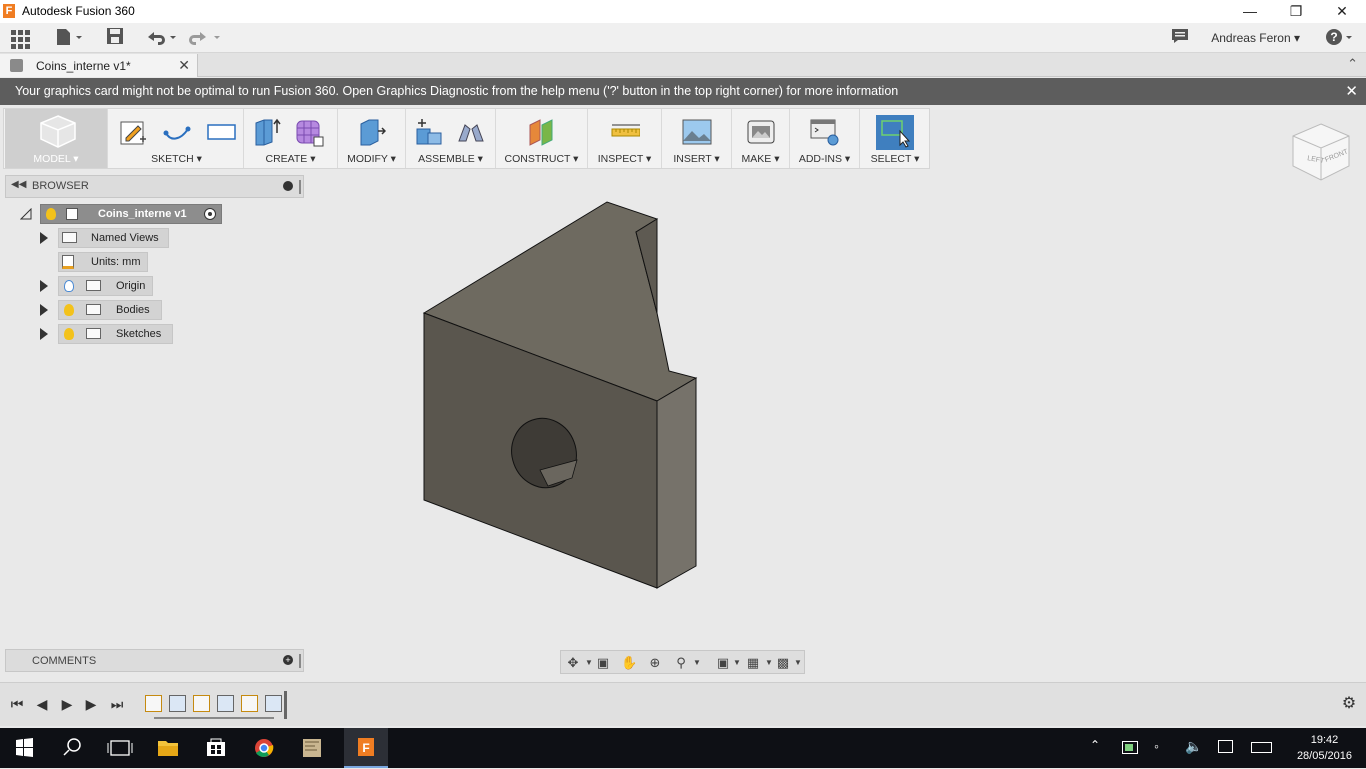 The image size is (1366, 769). I want to click on insert-group: INSERT ▾, so click(697, 138).